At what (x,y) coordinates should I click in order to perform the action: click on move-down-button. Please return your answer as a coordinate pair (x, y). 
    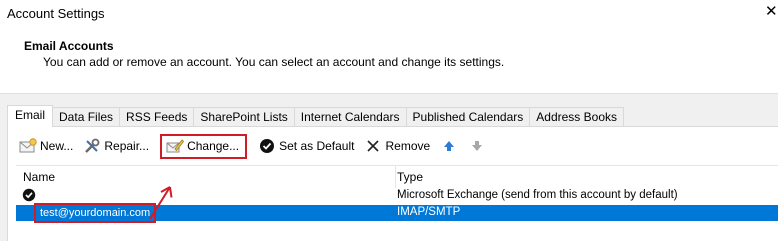
    Looking at the image, I should click on (477, 146).